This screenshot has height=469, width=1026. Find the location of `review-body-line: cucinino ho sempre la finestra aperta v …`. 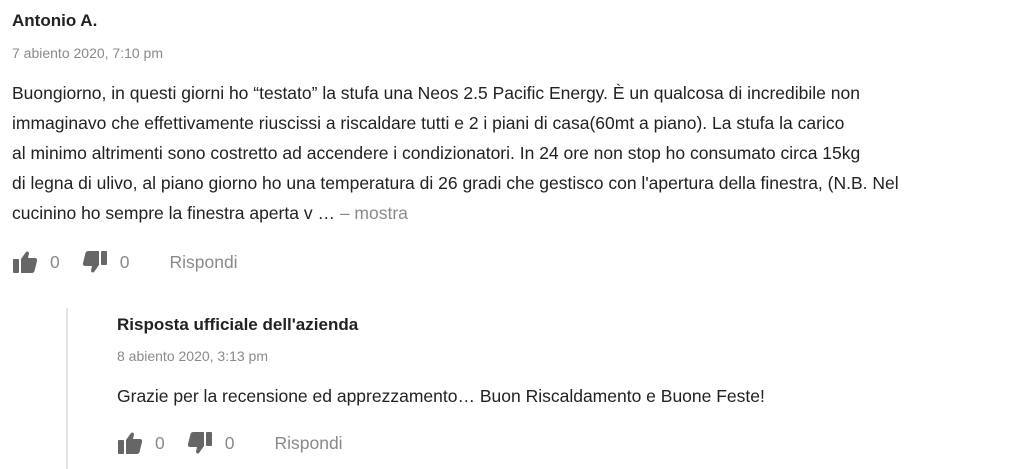

review-body-line: cucinino ho sempre la finestra aperta v … is located at coordinates (173, 213).